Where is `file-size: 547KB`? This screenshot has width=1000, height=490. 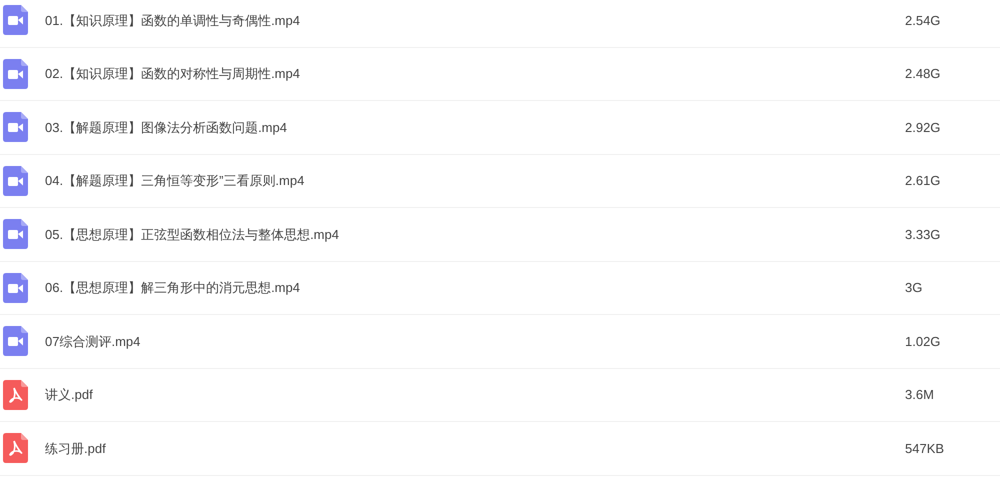 file-size: 547KB is located at coordinates (925, 449).